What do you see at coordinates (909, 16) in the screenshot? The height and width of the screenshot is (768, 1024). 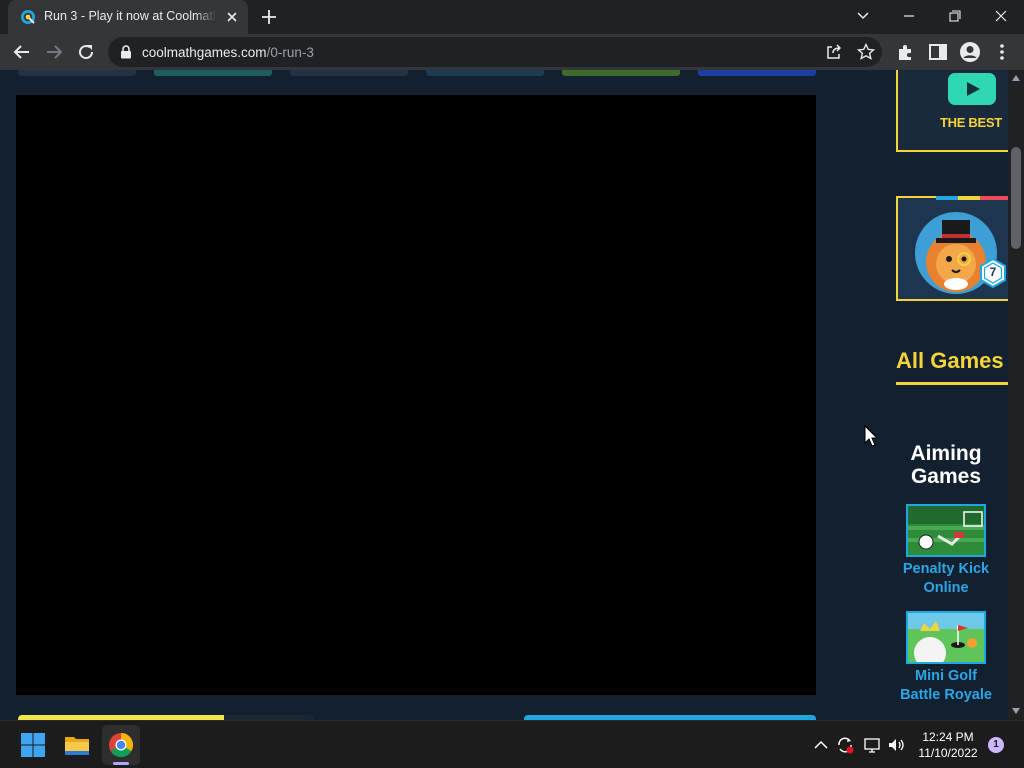 I see `minimize-icon` at bounding box center [909, 16].